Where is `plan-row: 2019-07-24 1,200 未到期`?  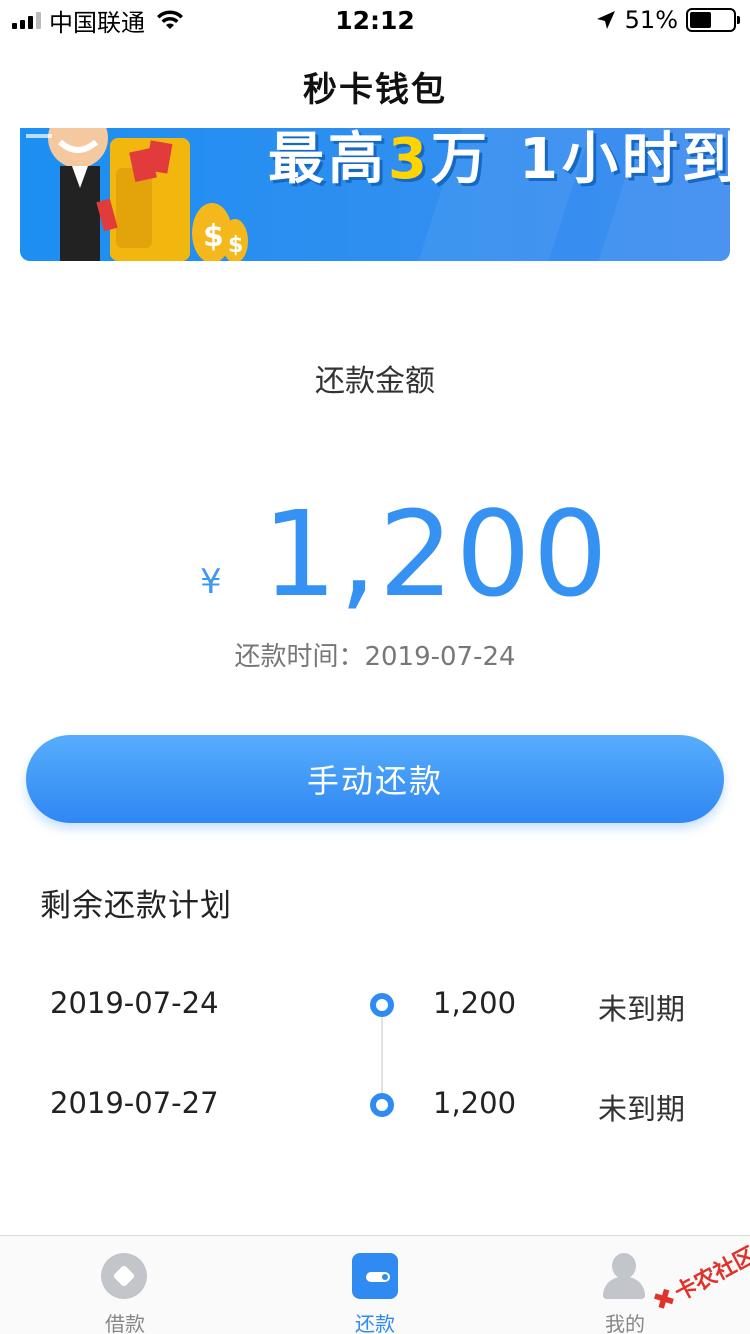
plan-row: 2019-07-24 1,200 未到期 is located at coordinates (375, 1005).